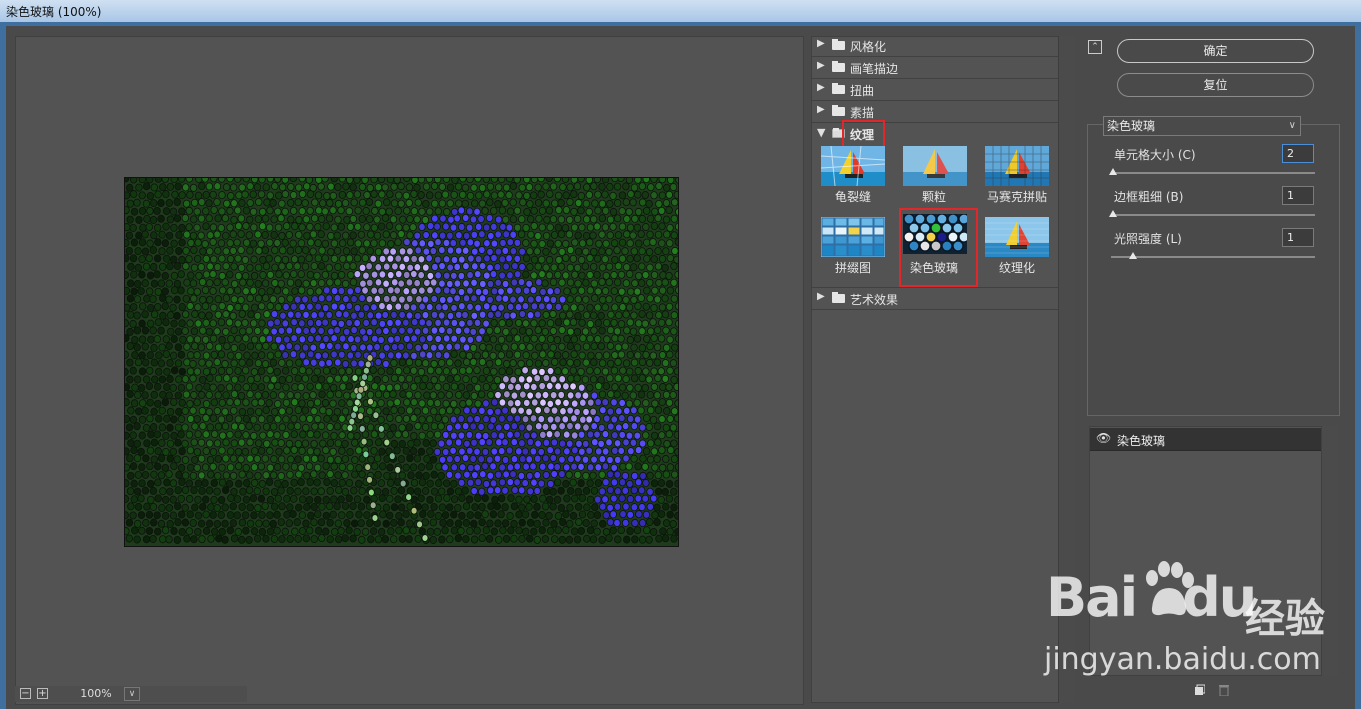  What do you see at coordinates (862, 113) in the screenshot?
I see `category-label: 素描` at bounding box center [862, 113].